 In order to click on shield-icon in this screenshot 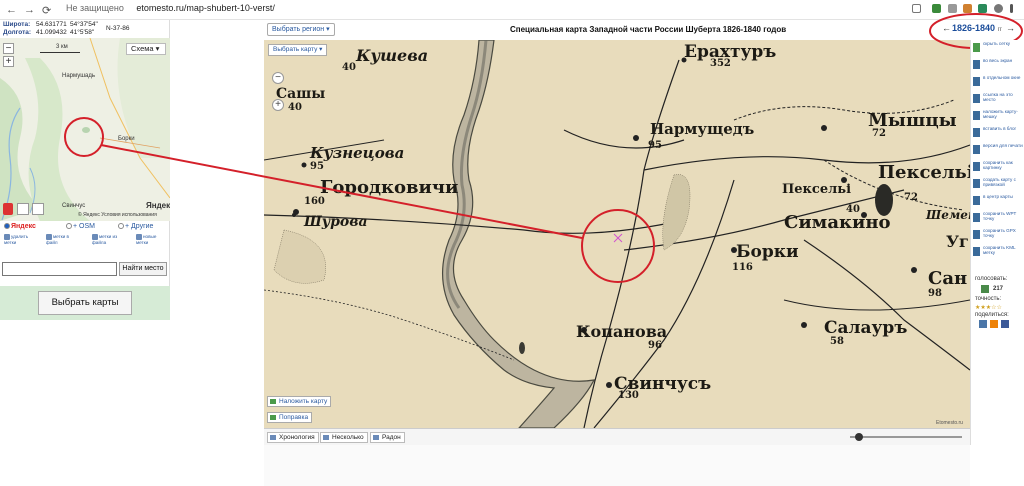, I will do `click(982, 8)`.